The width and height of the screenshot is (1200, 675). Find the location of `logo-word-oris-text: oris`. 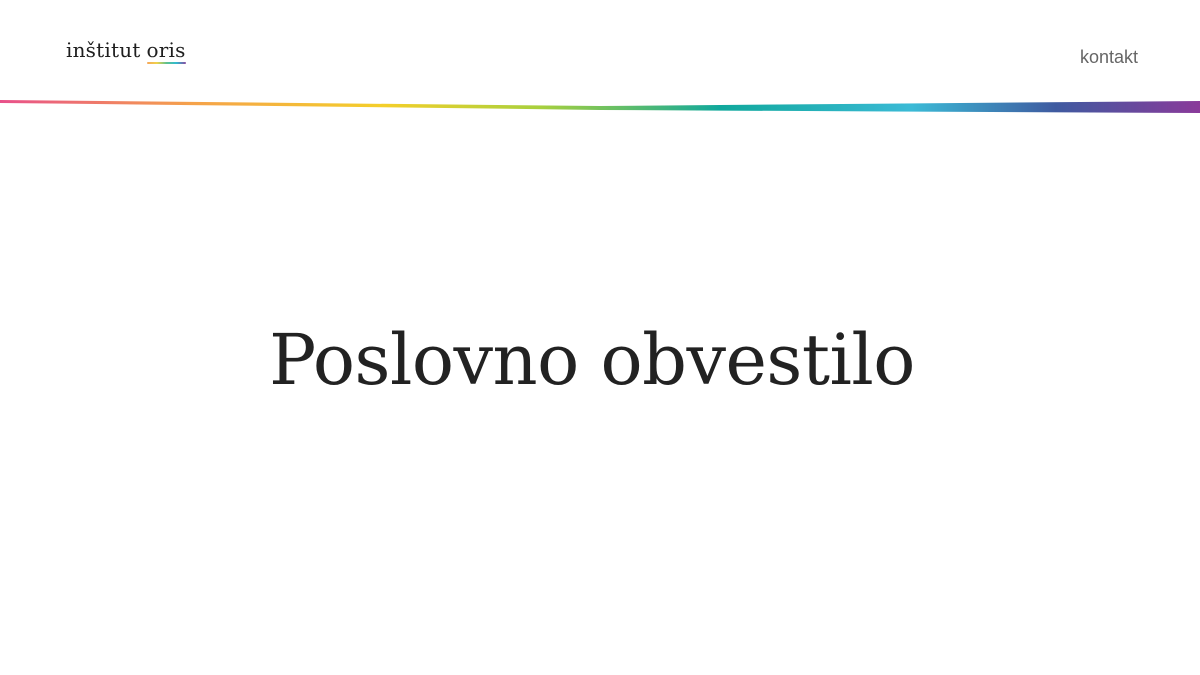

logo-word-oris-text: oris is located at coordinates (166, 50).